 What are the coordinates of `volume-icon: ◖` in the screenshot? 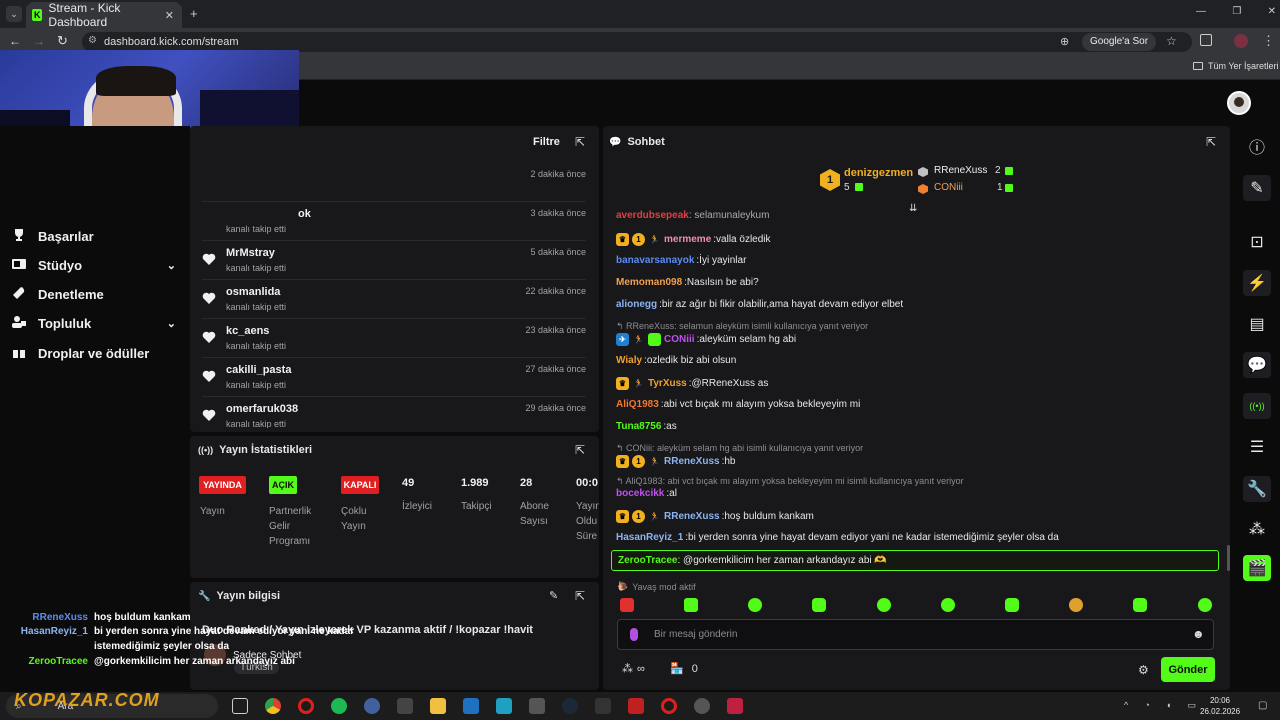 It's located at (1168, 706).